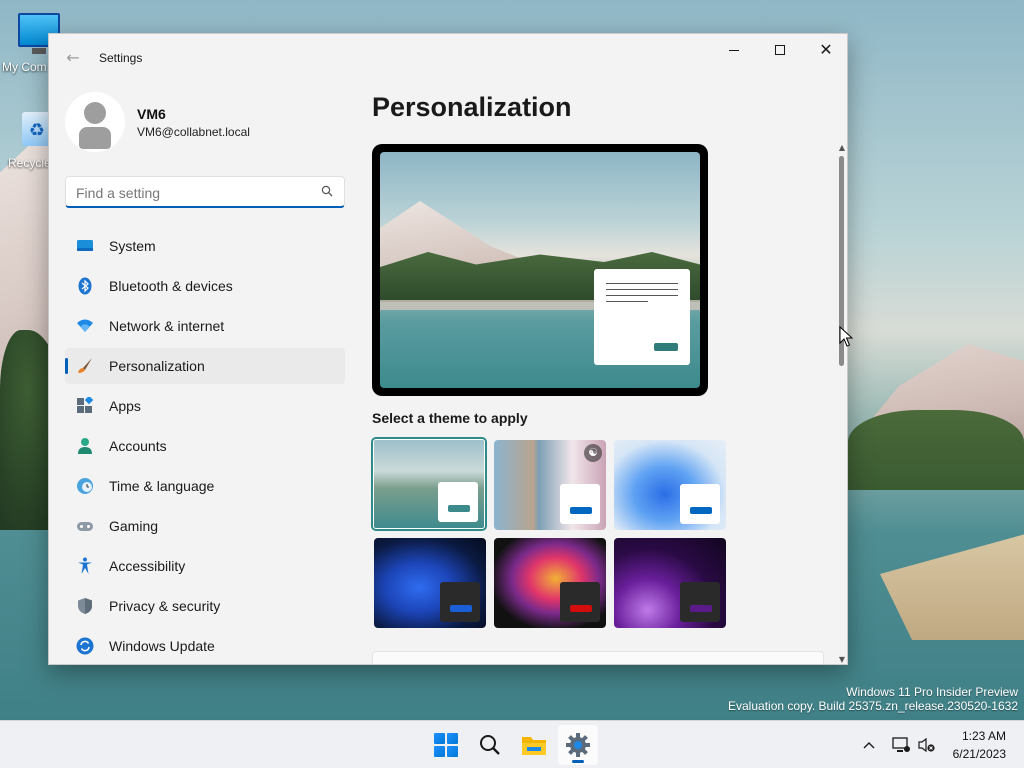 The width and height of the screenshot is (1024, 768). What do you see at coordinates (85, 646) in the screenshot?
I see `update-icon` at bounding box center [85, 646].